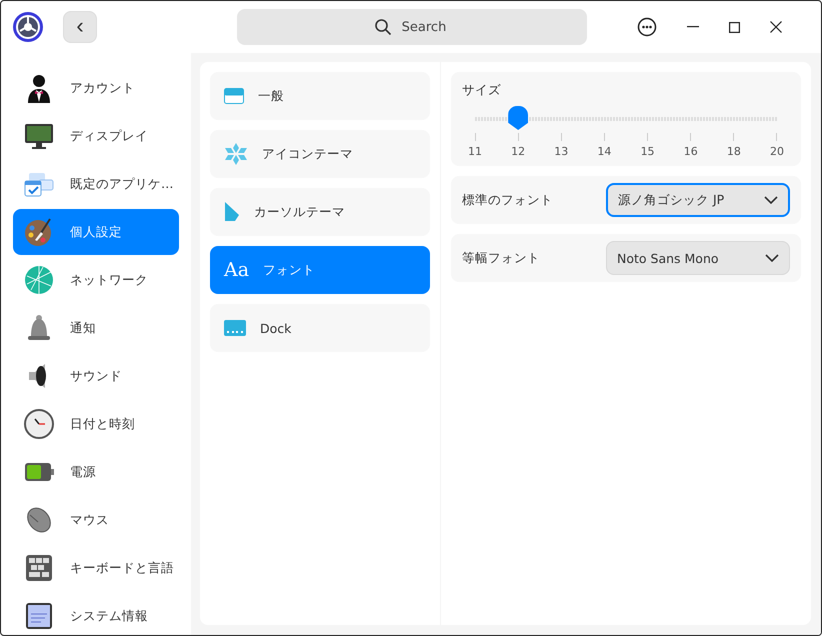 This screenshot has height=636, width=822. Describe the element at coordinates (733, 151) in the screenshot. I see `tick-label: 18` at that location.